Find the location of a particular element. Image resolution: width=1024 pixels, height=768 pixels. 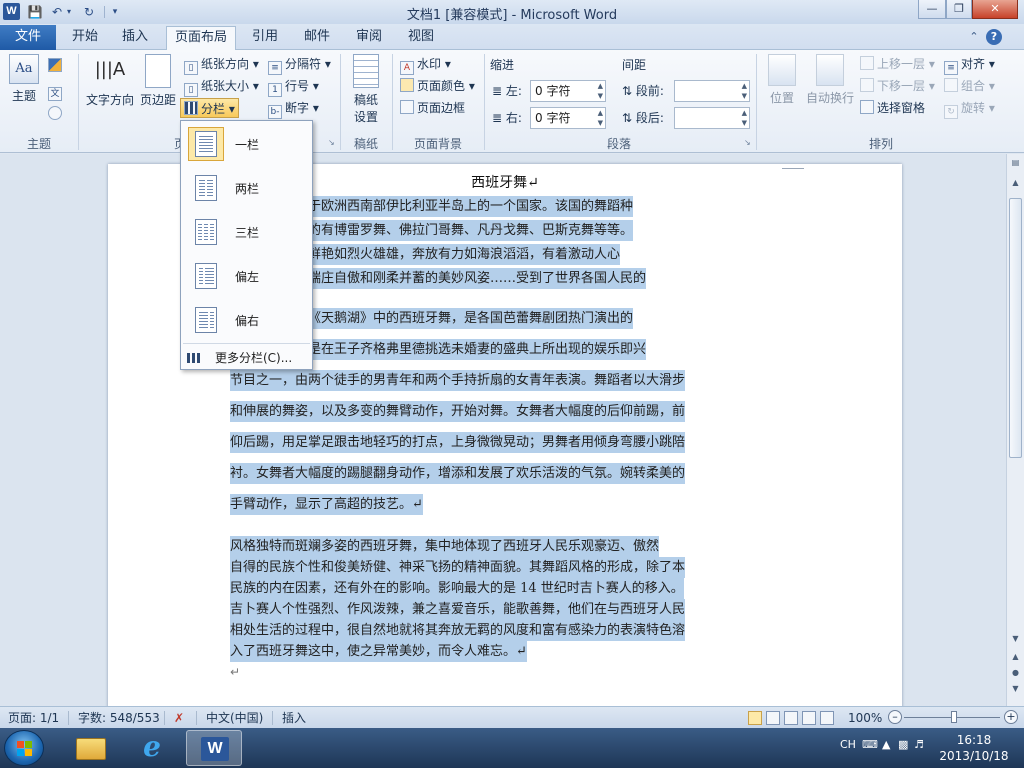

columns-three-item: 三栏 is located at coordinates (246, 232).